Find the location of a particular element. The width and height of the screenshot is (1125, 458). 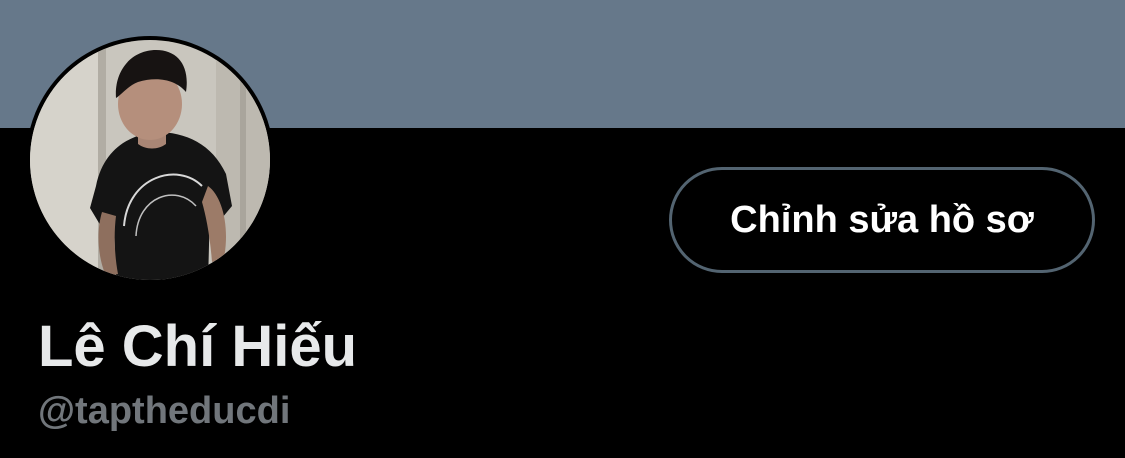

profile-handle: @taptheducdi is located at coordinates (164, 411).